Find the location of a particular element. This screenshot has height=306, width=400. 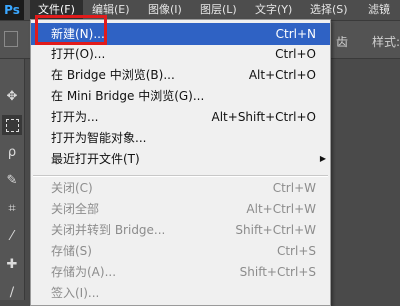

menu-item-open: 打开(O)... Ctrl+O is located at coordinates (180, 54).